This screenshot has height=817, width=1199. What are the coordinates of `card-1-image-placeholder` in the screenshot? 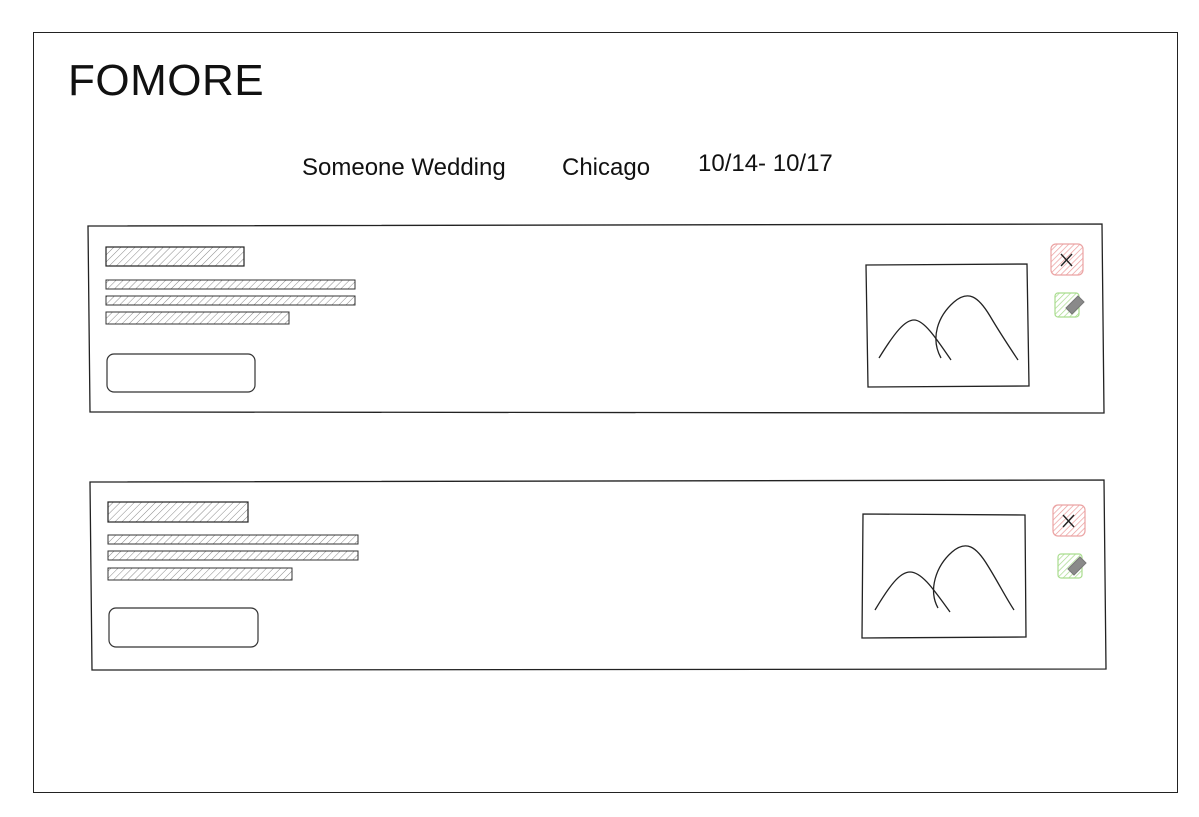 It's located at (947, 325).